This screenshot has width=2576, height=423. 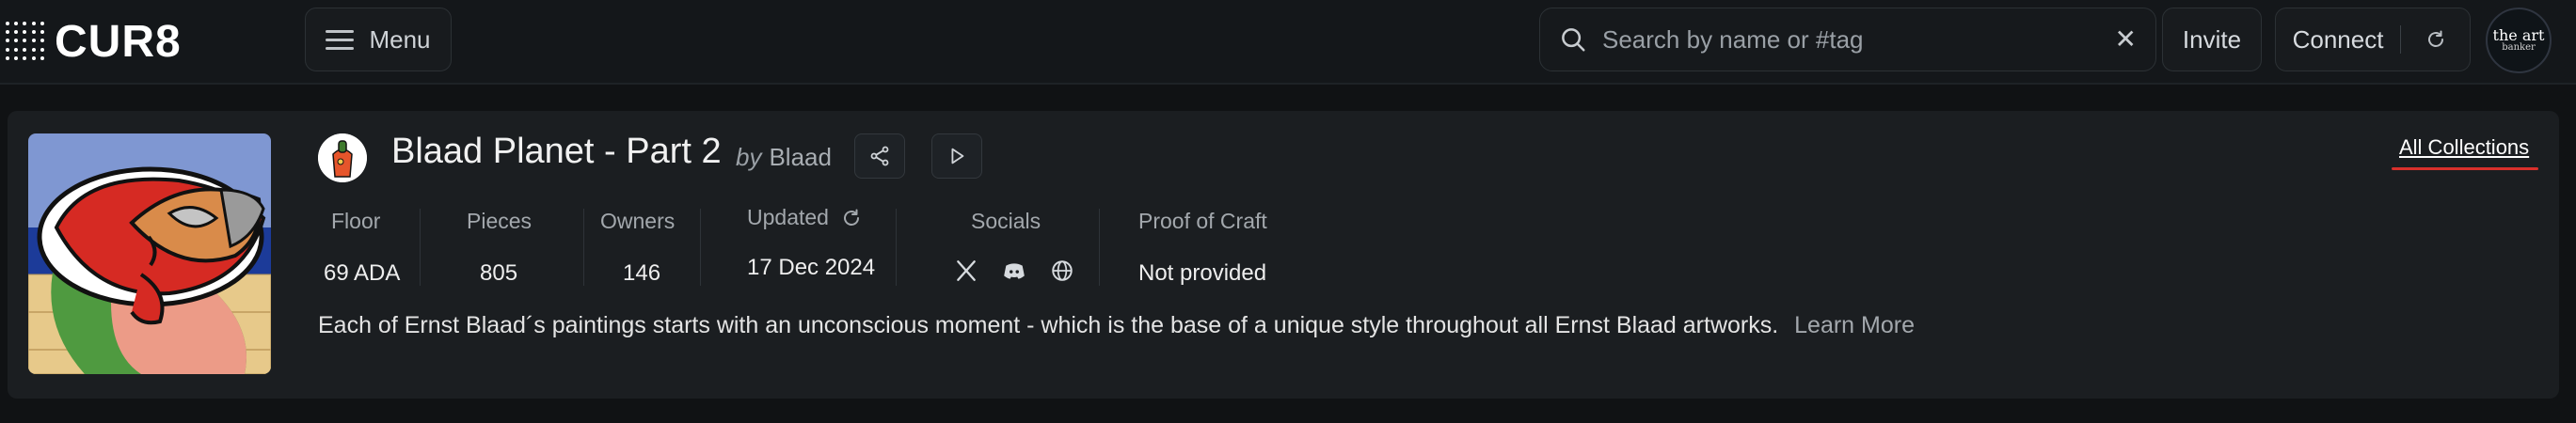 What do you see at coordinates (788, 217) in the screenshot?
I see `stat-label: Updated` at bounding box center [788, 217].